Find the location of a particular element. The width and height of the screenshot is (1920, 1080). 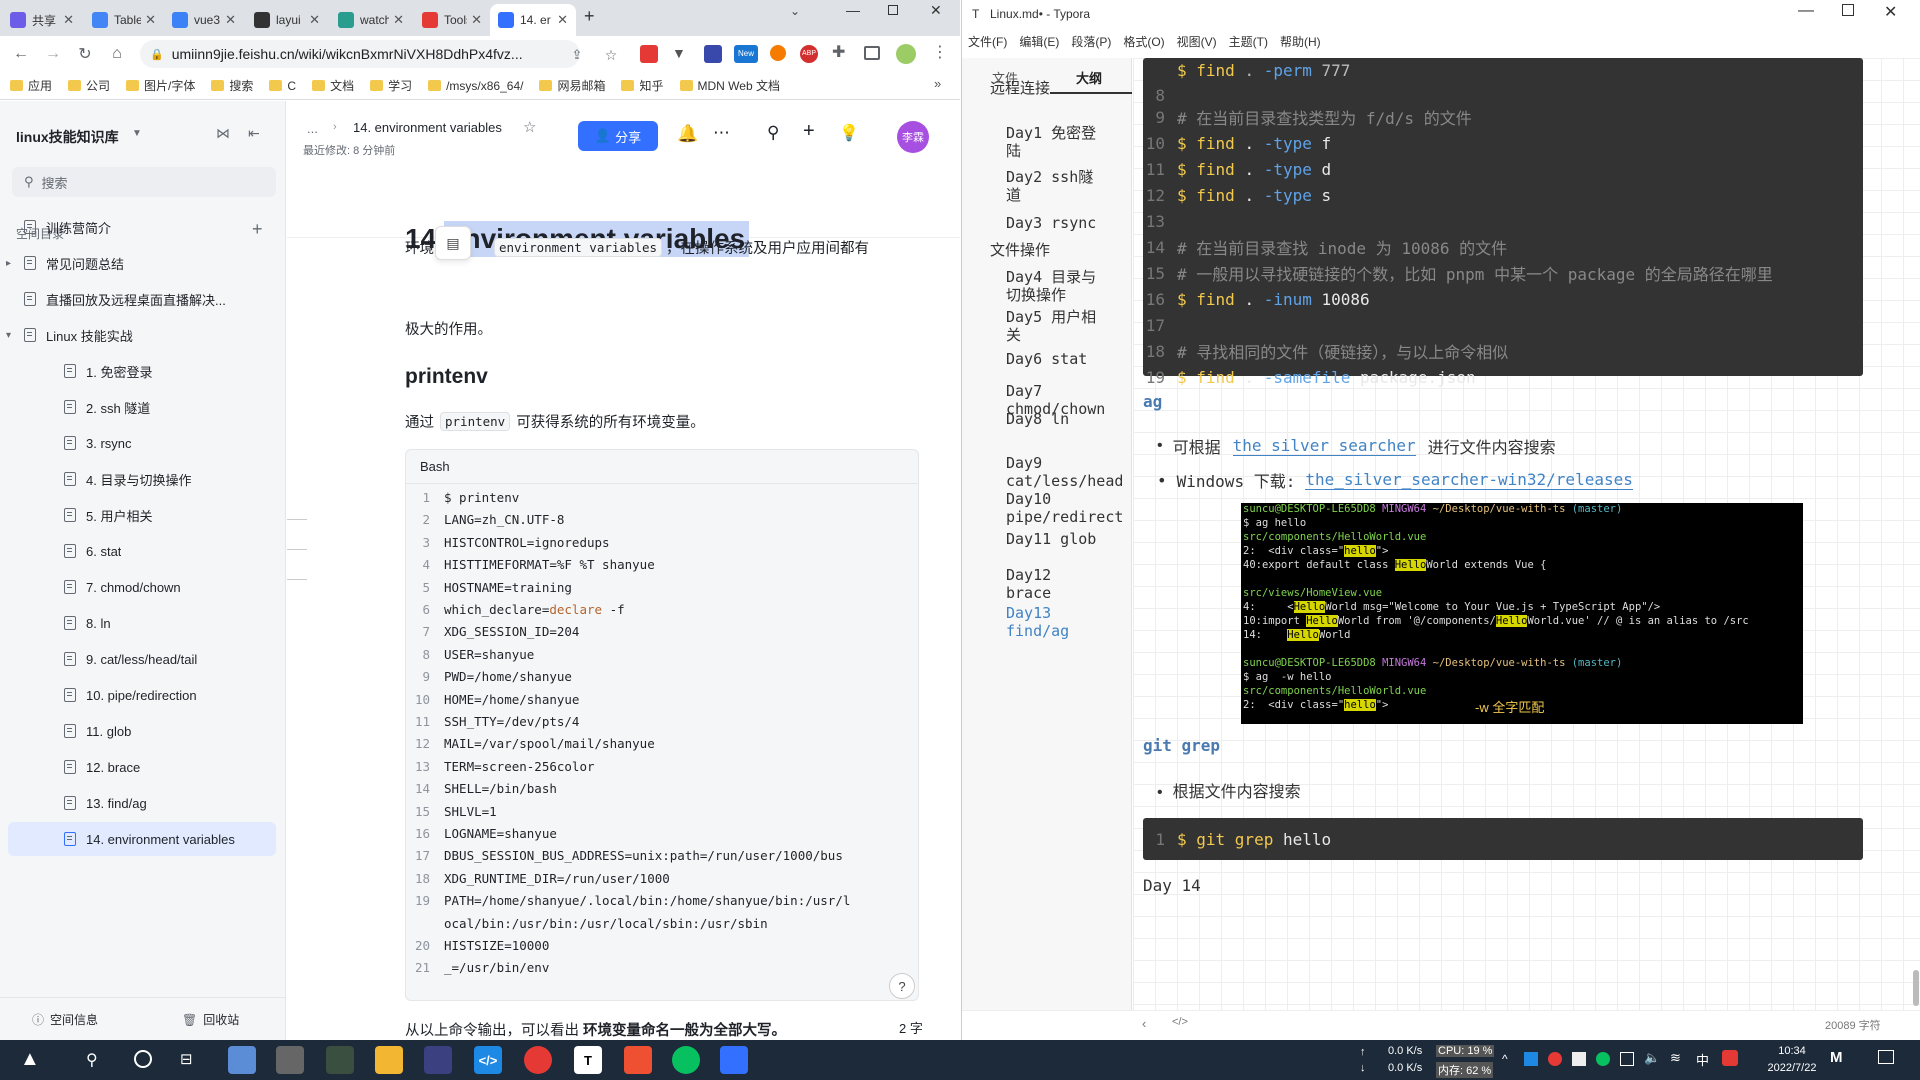

search-doc-icon: ⚲ is located at coordinates (773, 133).